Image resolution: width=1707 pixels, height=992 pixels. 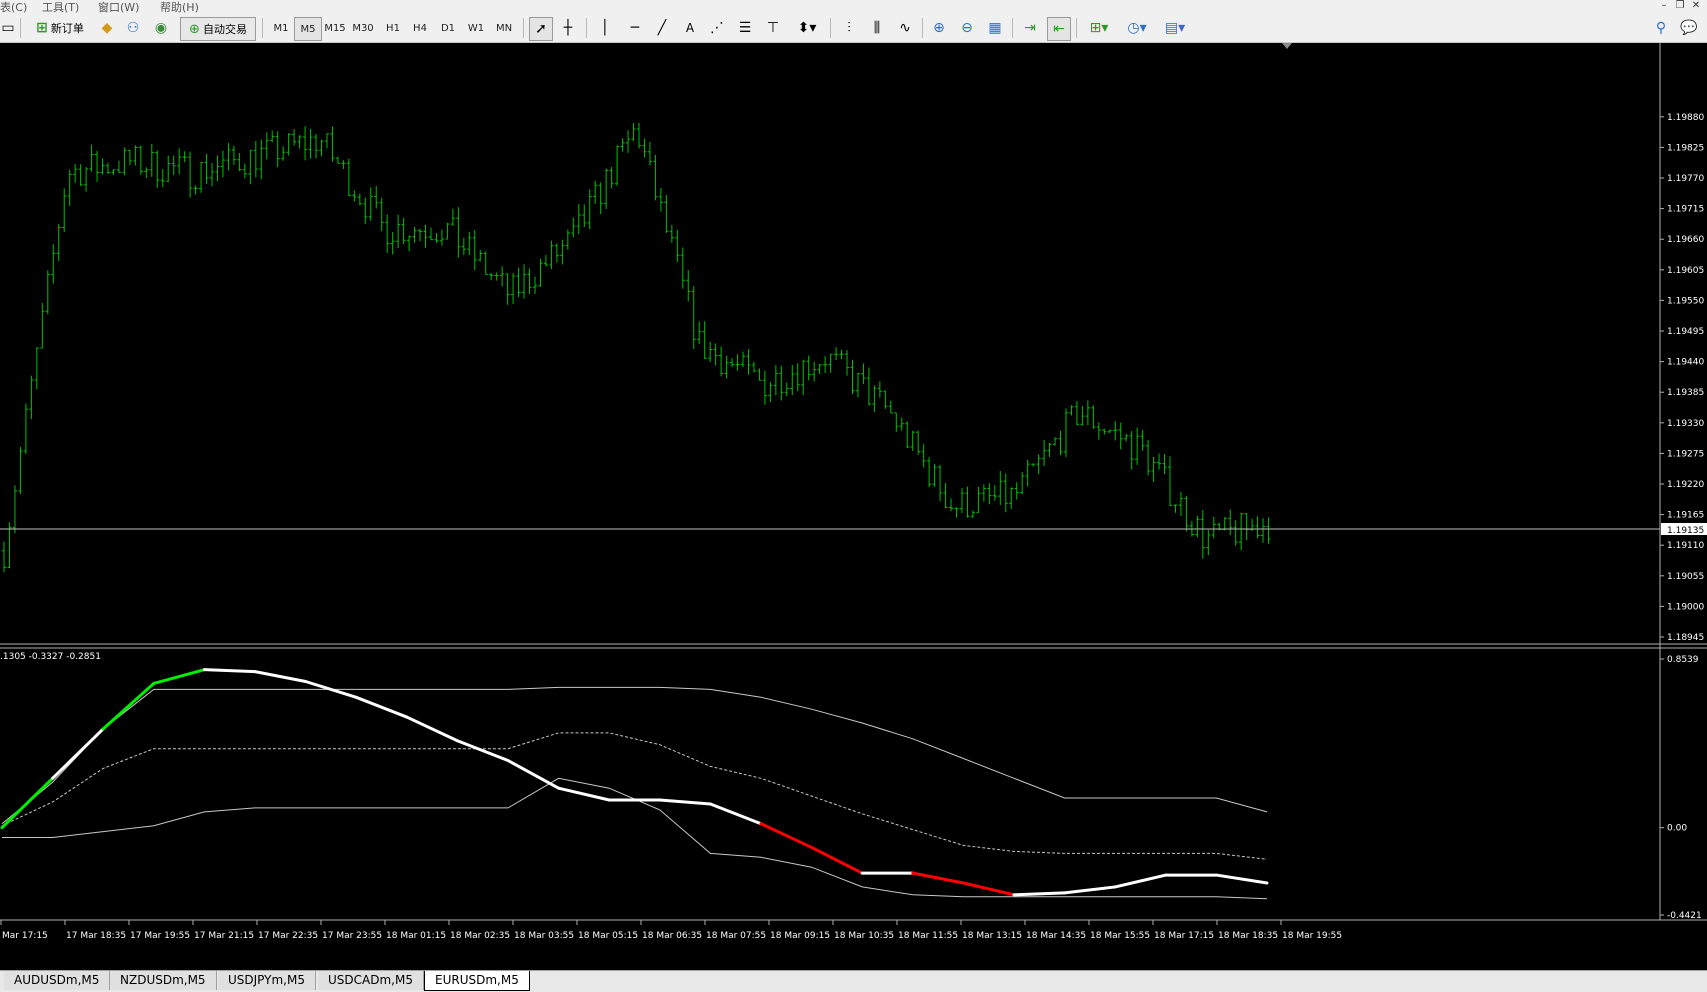 I want to click on timeframe-d1-button: D1, so click(x=448, y=28).